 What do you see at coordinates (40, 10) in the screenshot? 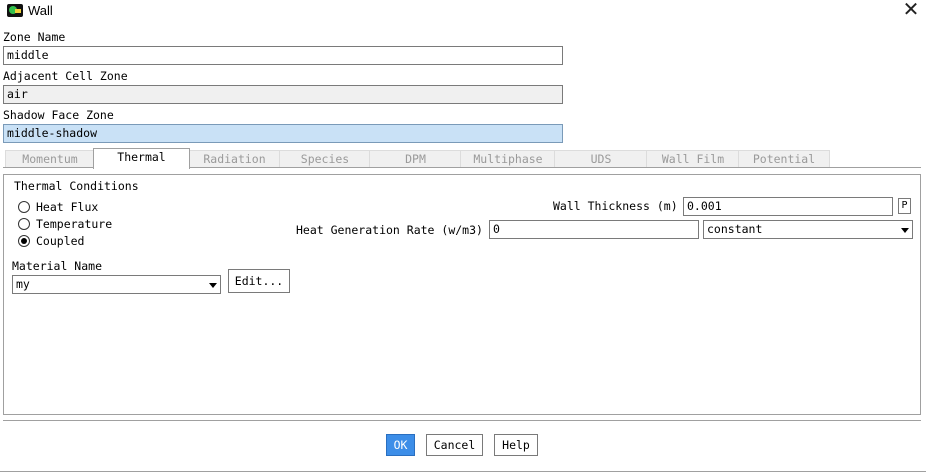
I see `window-title: Wall` at bounding box center [40, 10].